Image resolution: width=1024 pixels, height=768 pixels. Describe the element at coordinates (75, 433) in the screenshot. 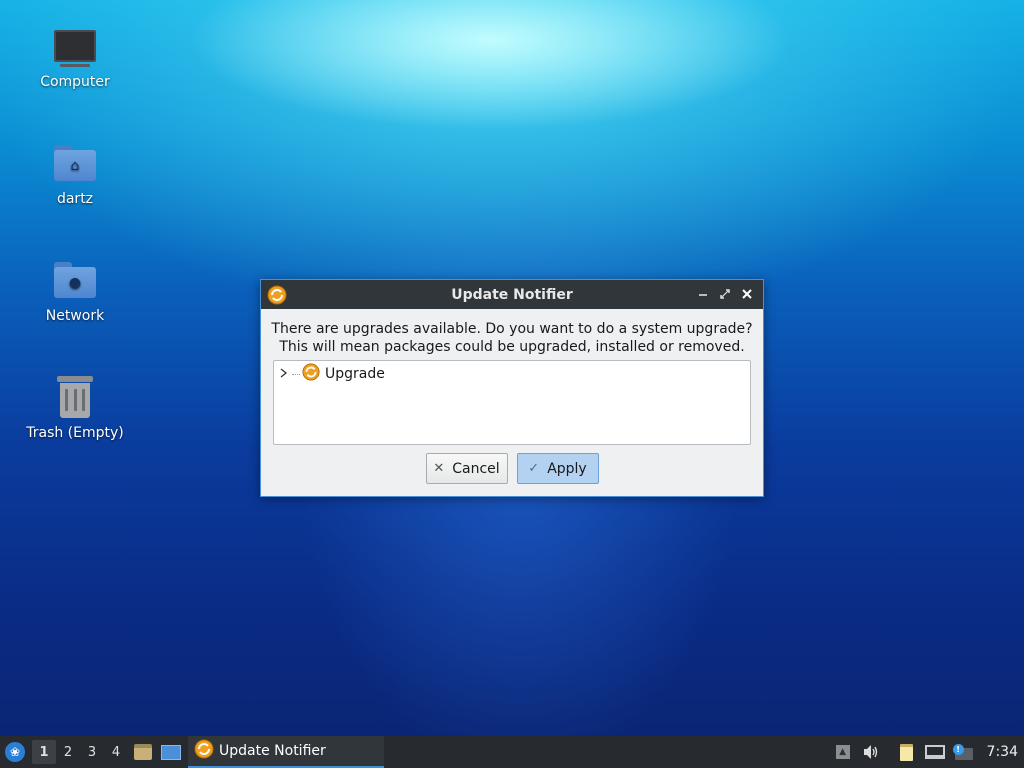

I see `desktop-icon-label: Trash (Empty)` at that location.